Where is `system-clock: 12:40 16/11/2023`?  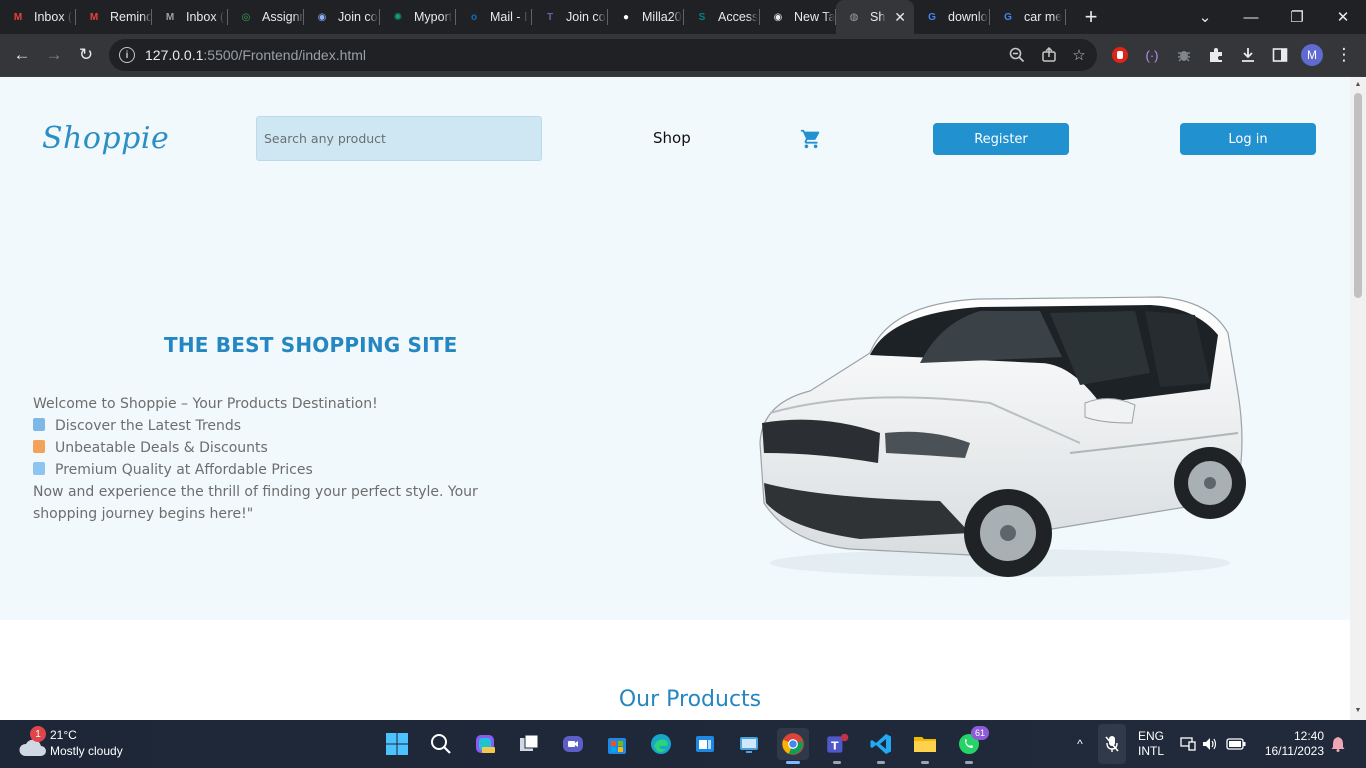 system-clock: 12:40 16/11/2023 is located at coordinates (1290, 744).